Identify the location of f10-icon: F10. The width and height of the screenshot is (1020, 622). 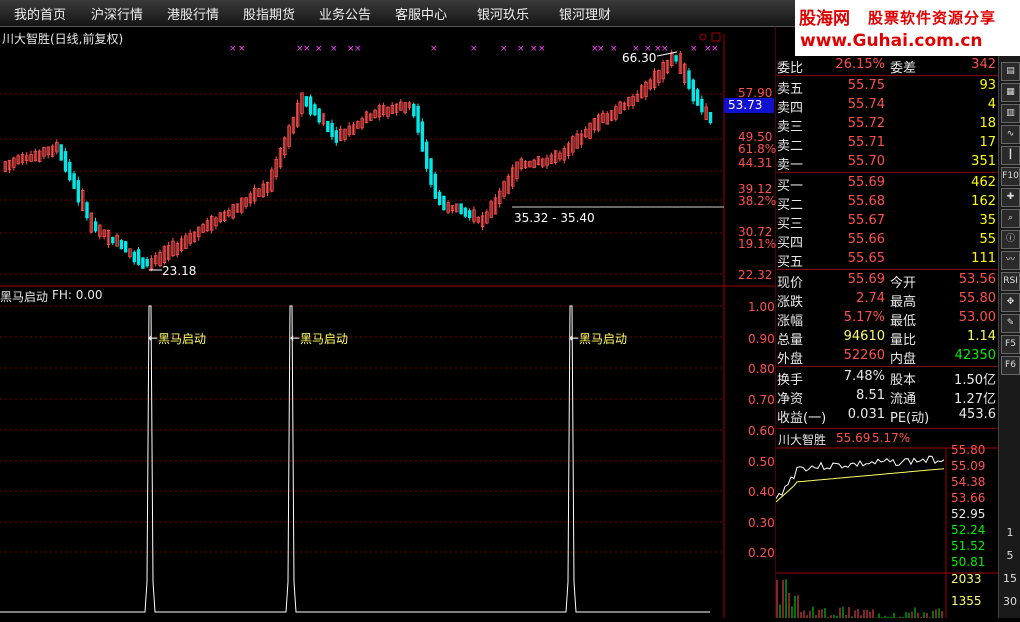
(1010, 176).